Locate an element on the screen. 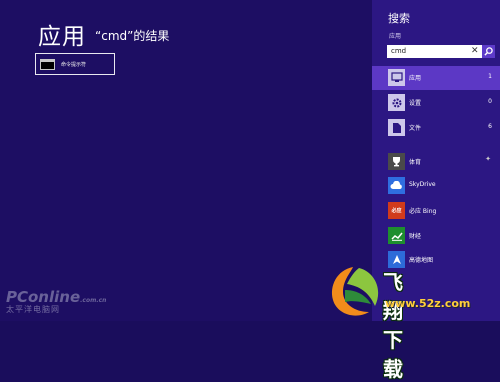 Image resolution: width=500 pixels, height=382 pixels. watermark-brand: 飞翔下载 is located at coordinates (393, 325).